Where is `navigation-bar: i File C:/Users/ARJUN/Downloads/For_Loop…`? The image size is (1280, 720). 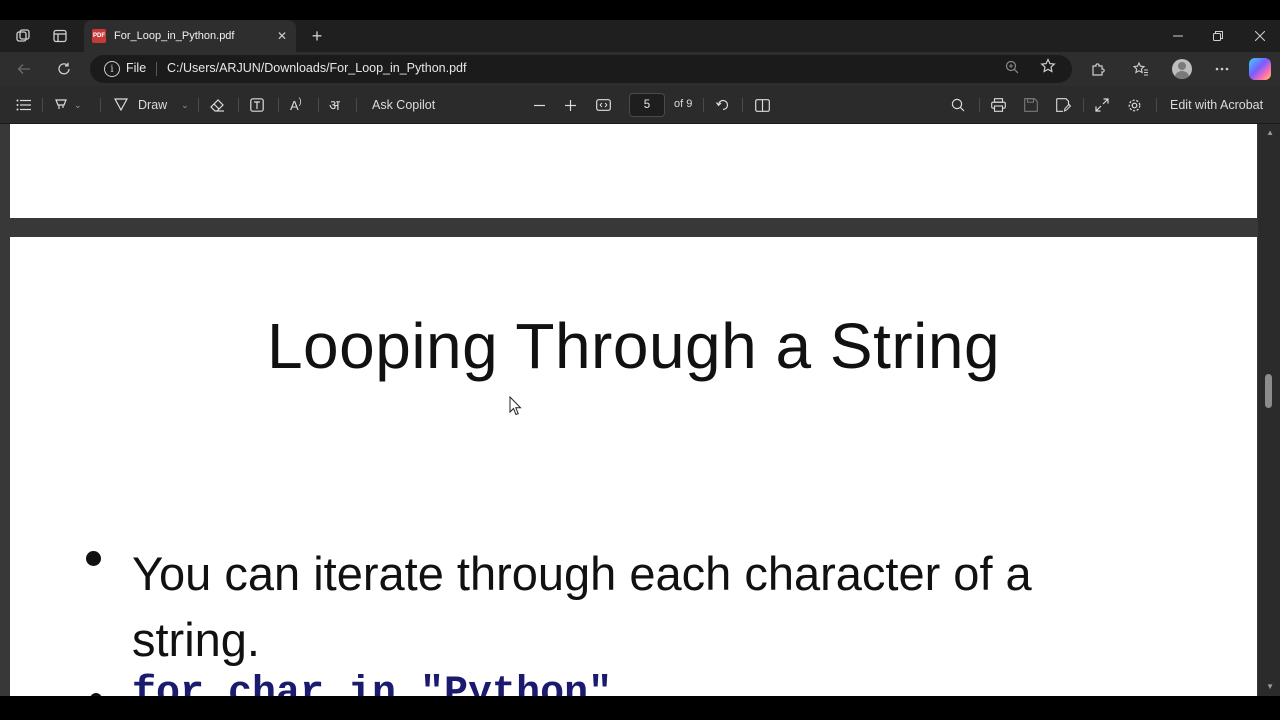
navigation-bar: i File C:/Users/ARJUN/Downloads/For_Loop… is located at coordinates (640, 69).